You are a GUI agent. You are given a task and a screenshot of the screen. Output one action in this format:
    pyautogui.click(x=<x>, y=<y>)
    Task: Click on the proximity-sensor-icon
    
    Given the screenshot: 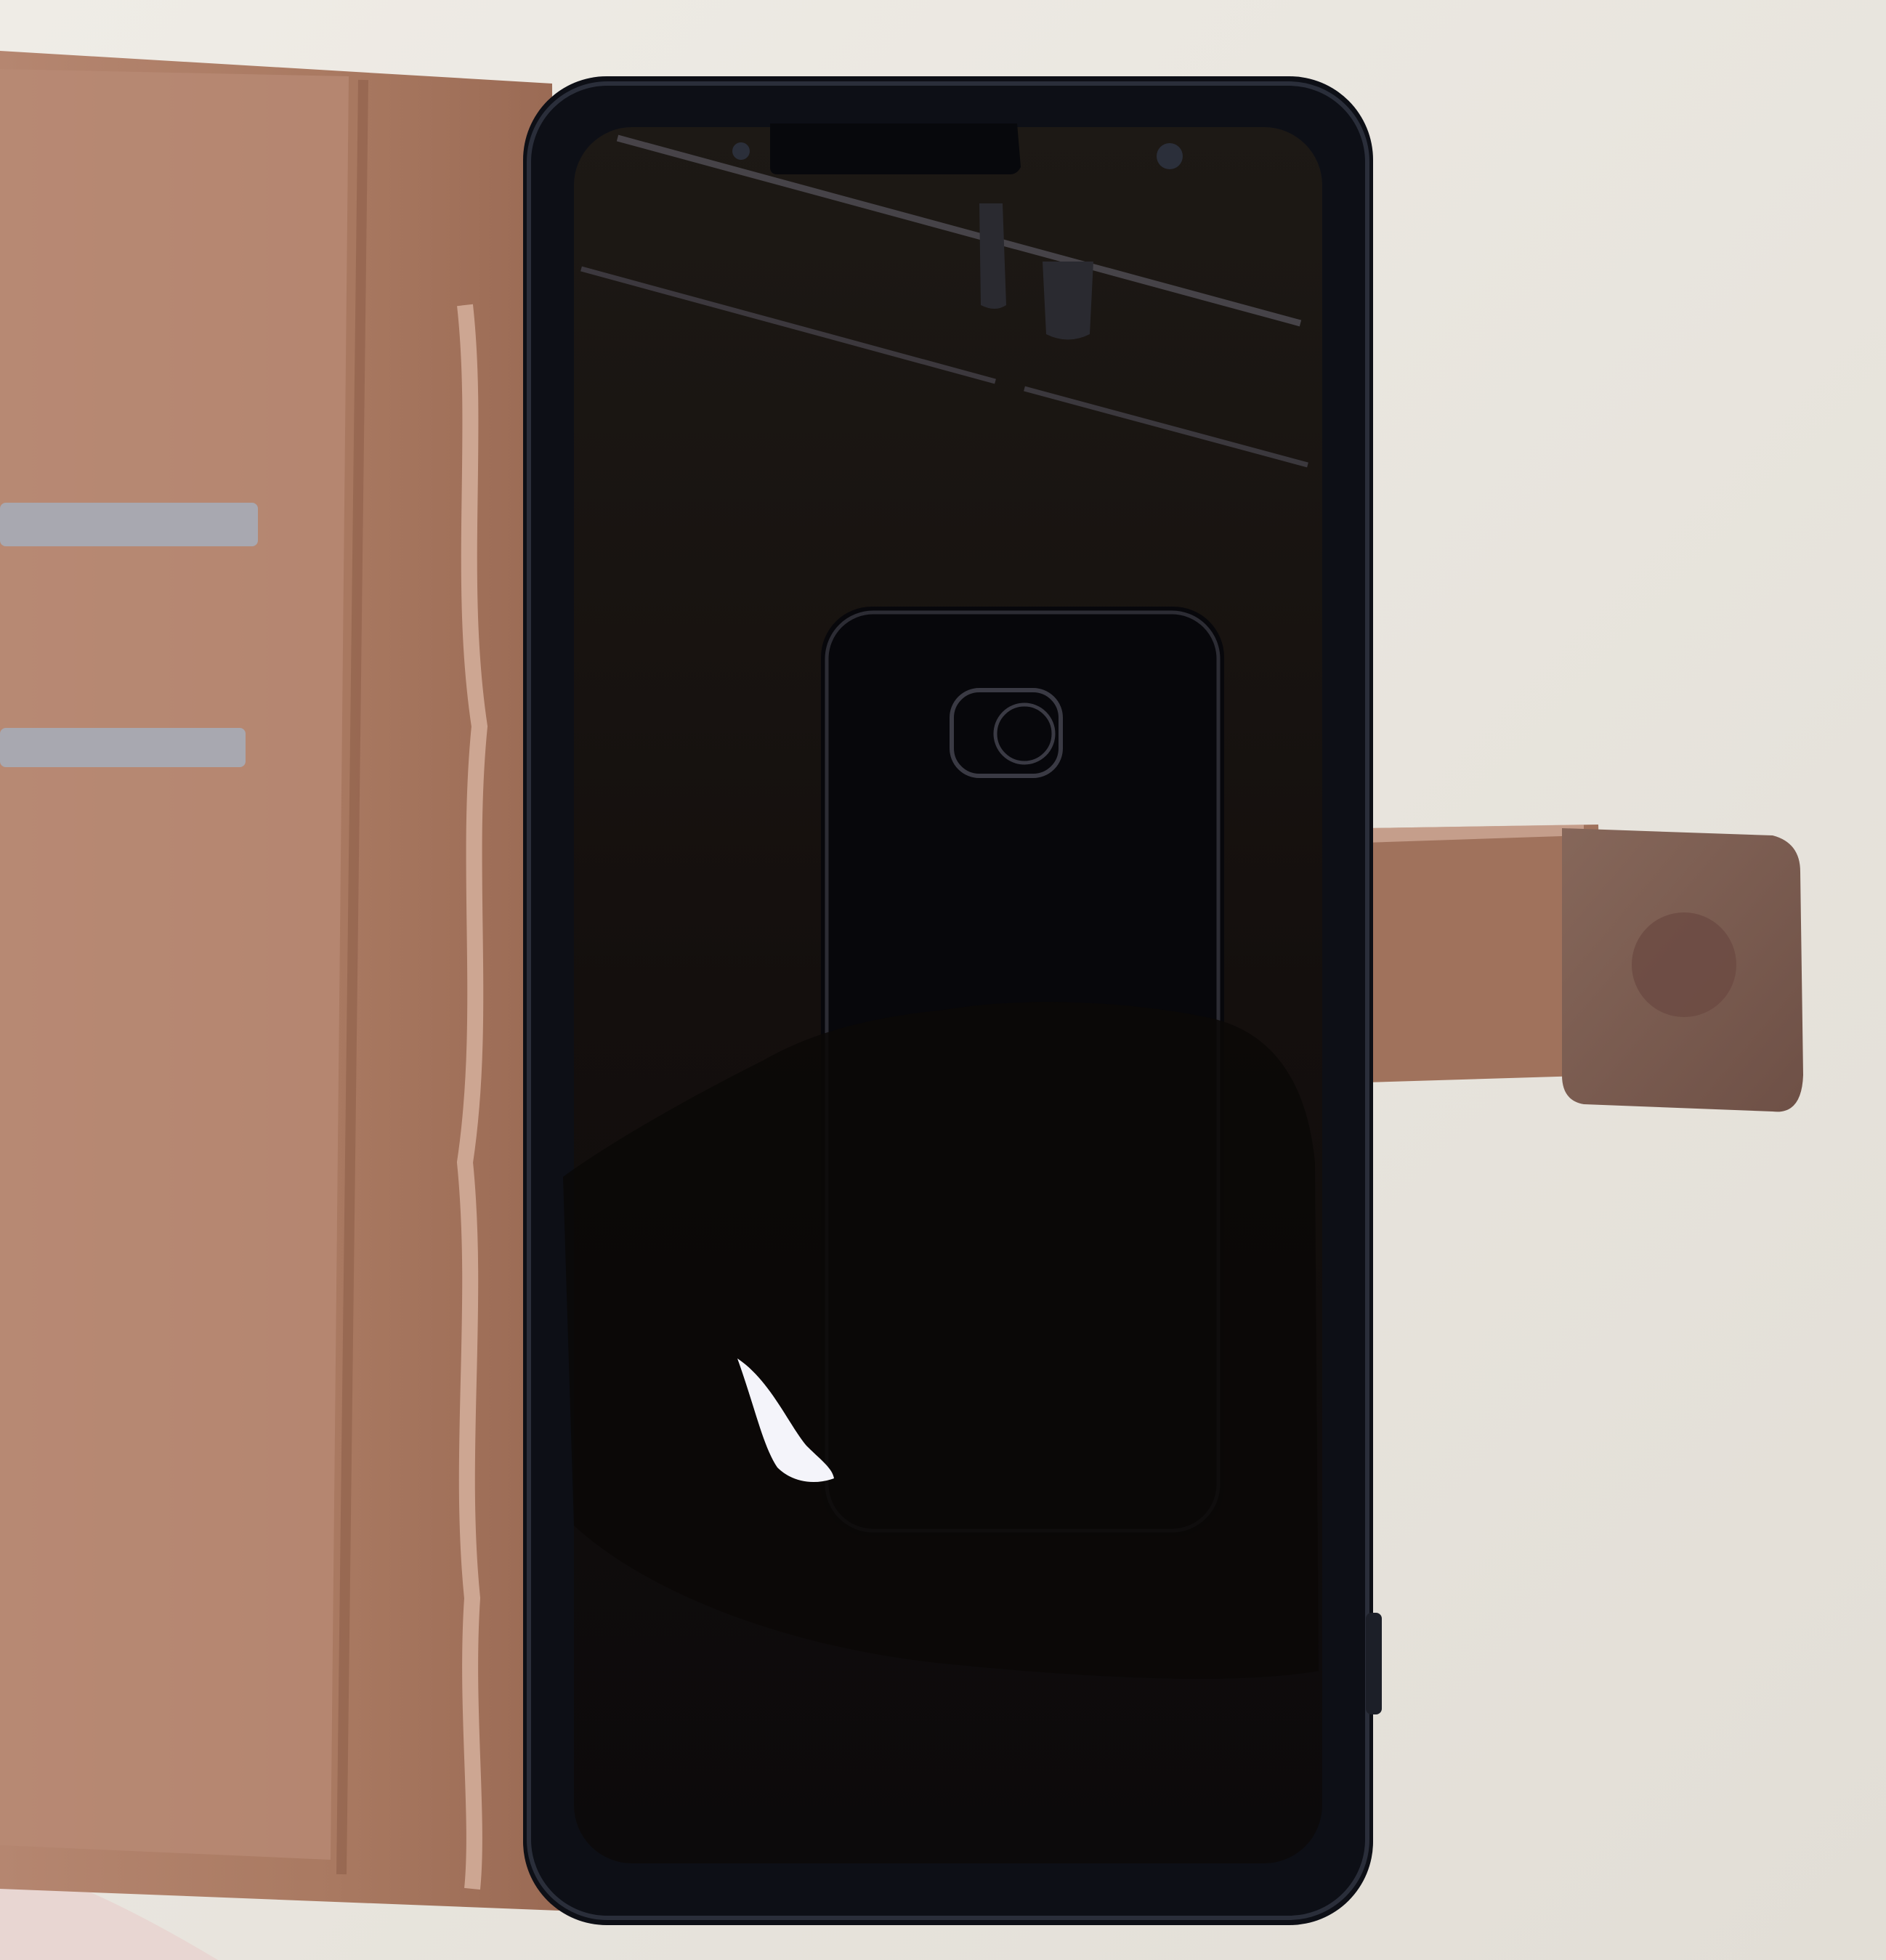 What is the action you would take?
    pyautogui.click(x=741, y=151)
    